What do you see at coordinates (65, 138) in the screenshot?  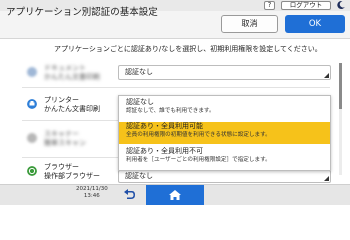 I see `app-label: スキャナー 簡単スキャン` at bounding box center [65, 138].